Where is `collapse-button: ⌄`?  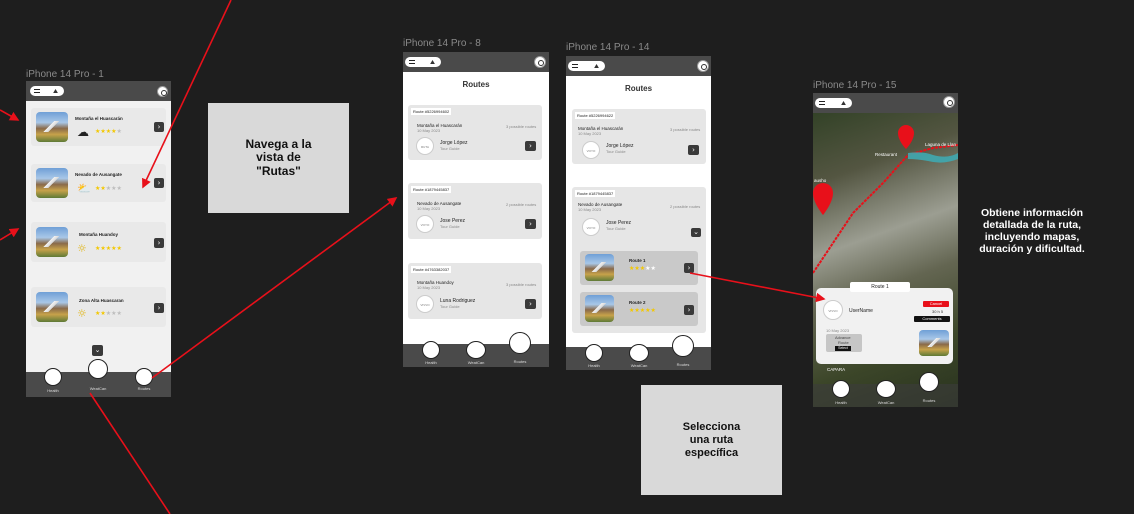 collapse-button: ⌄ is located at coordinates (696, 232).